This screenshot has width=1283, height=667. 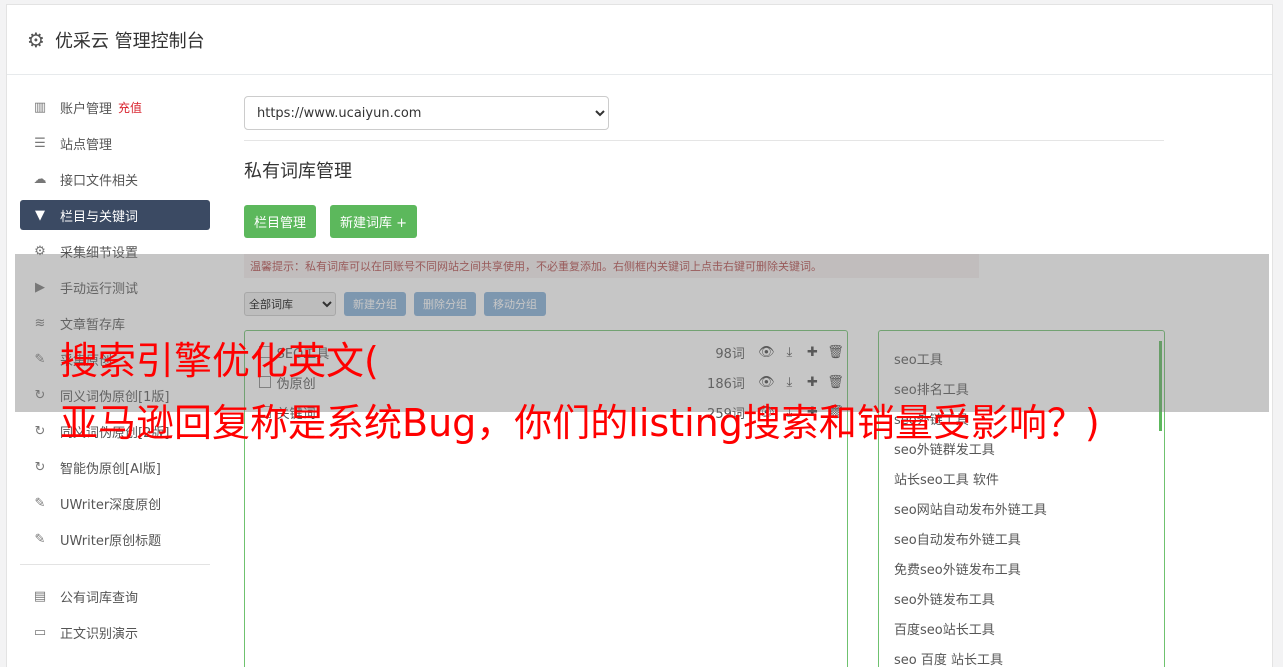 I want to click on sidebar-item-label: UWriter原创标题, so click(x=111, y=541).